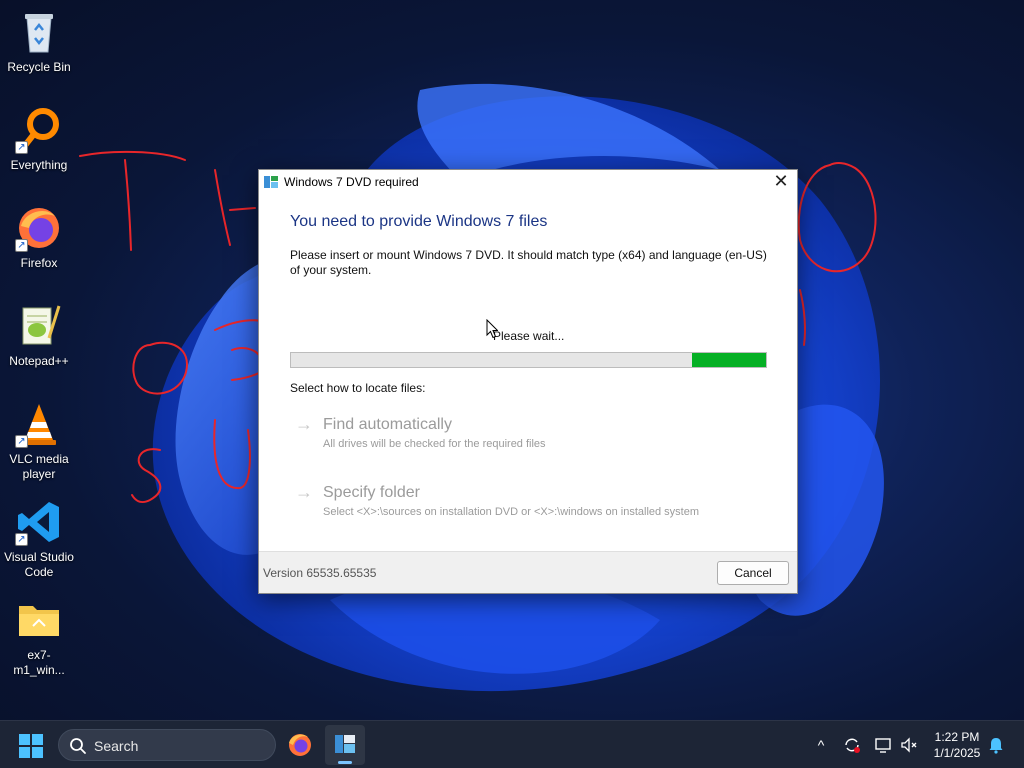  I want to click on clock-time: 1:22 PM, so click(957, 737).